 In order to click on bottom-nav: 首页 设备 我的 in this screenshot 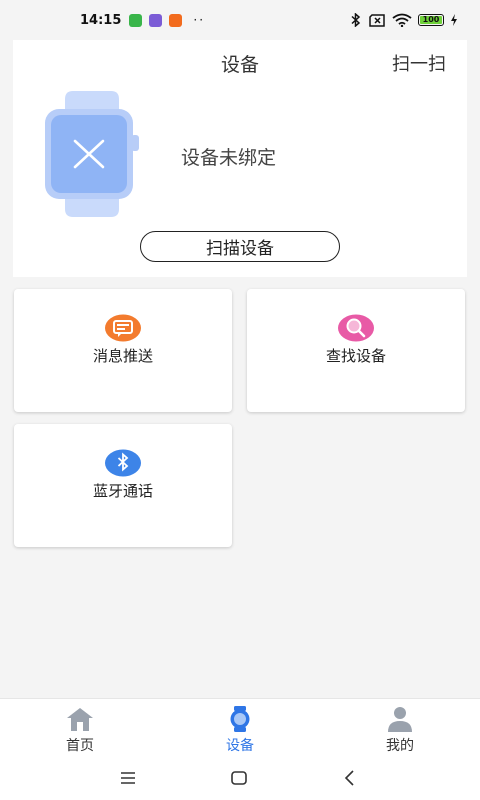, I will do `click(240, 727)`.